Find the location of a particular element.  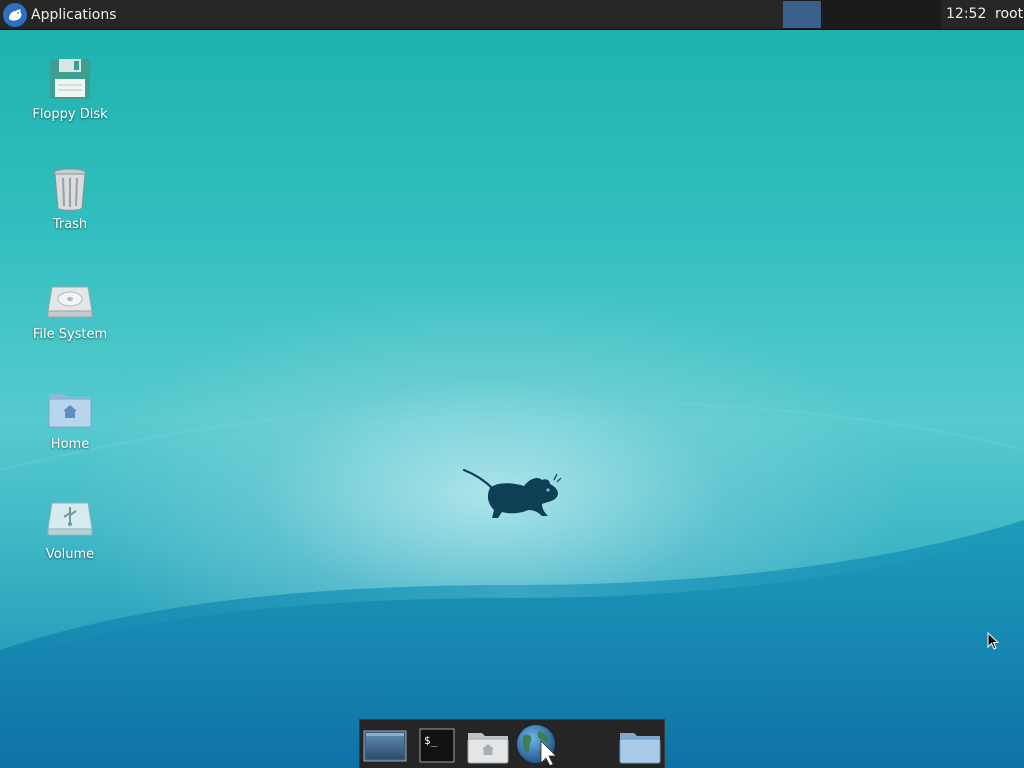

dock-terminal: $_ is located at coordinates (437, 745).